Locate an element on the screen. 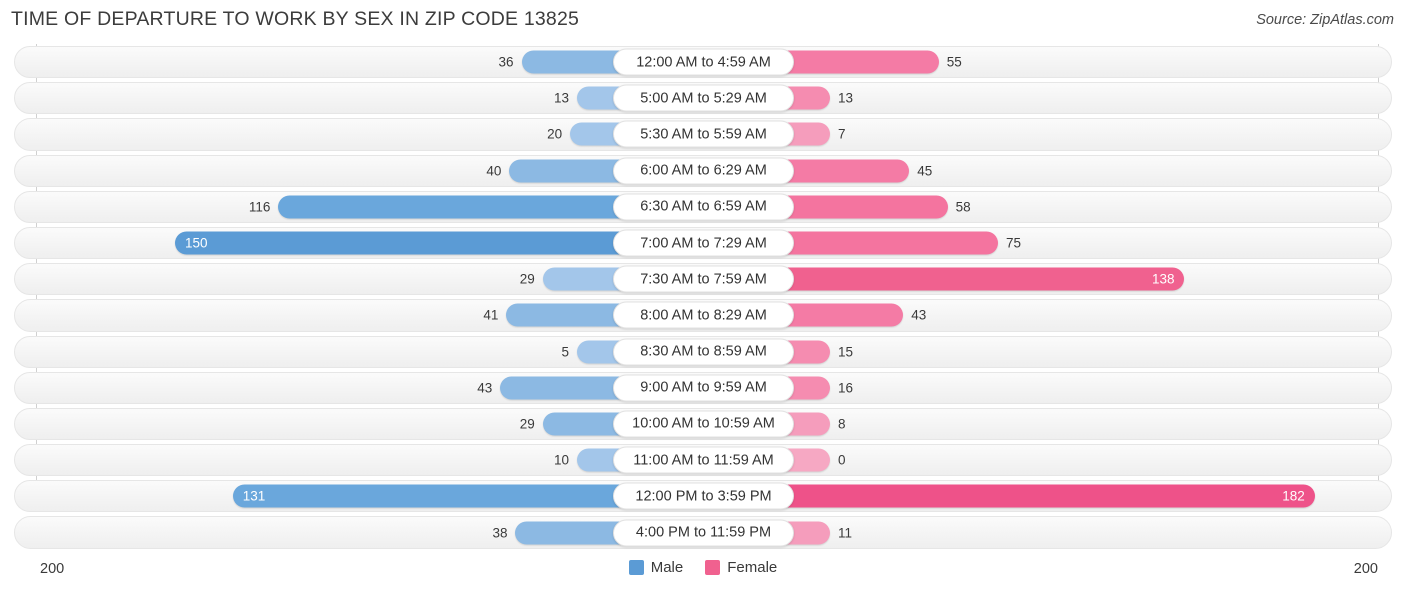 The height and width of the screenshot is (594, 1406). bar-value-female: 0 is located at coordinates (842, 460).